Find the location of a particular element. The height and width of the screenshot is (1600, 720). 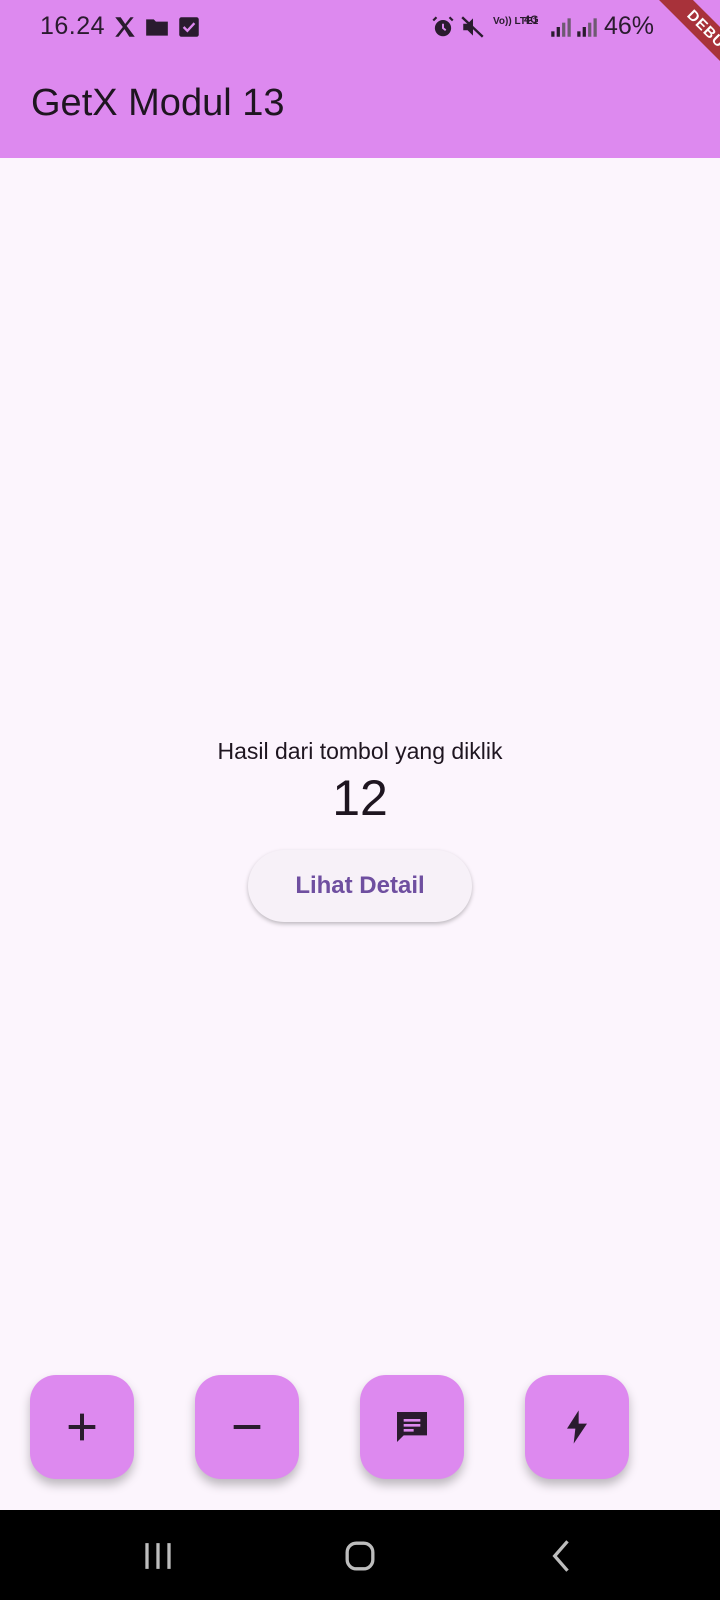

detail-button: Lihat Detail is located at coordinates (360, 886).